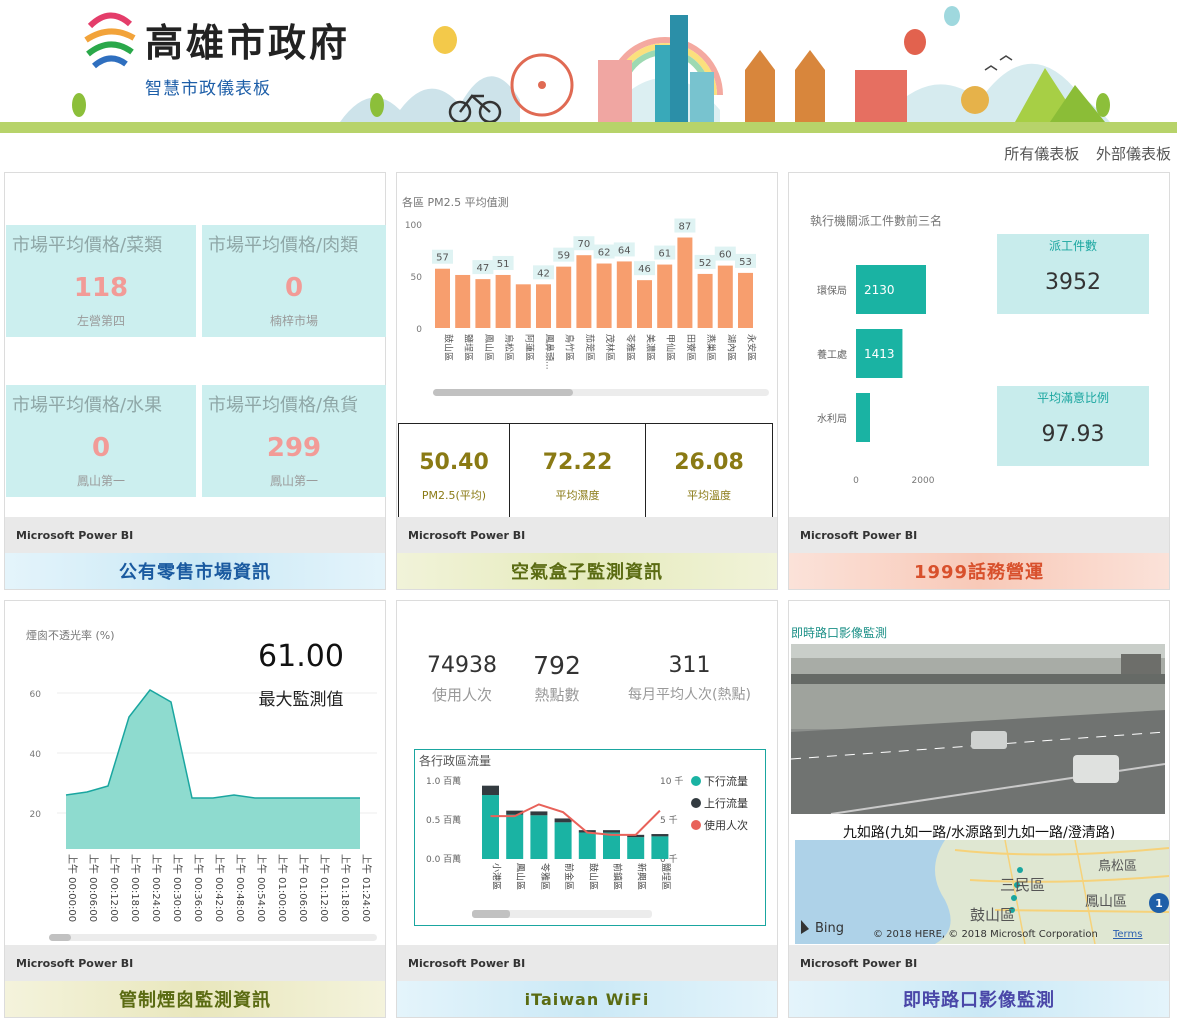 Image resolution: width=1177 pixels, height=1023 pixels. Describe the element at coordinates (726, 781) in the screenshot. I see `wifi-legend-label: 下行流量` at that location.